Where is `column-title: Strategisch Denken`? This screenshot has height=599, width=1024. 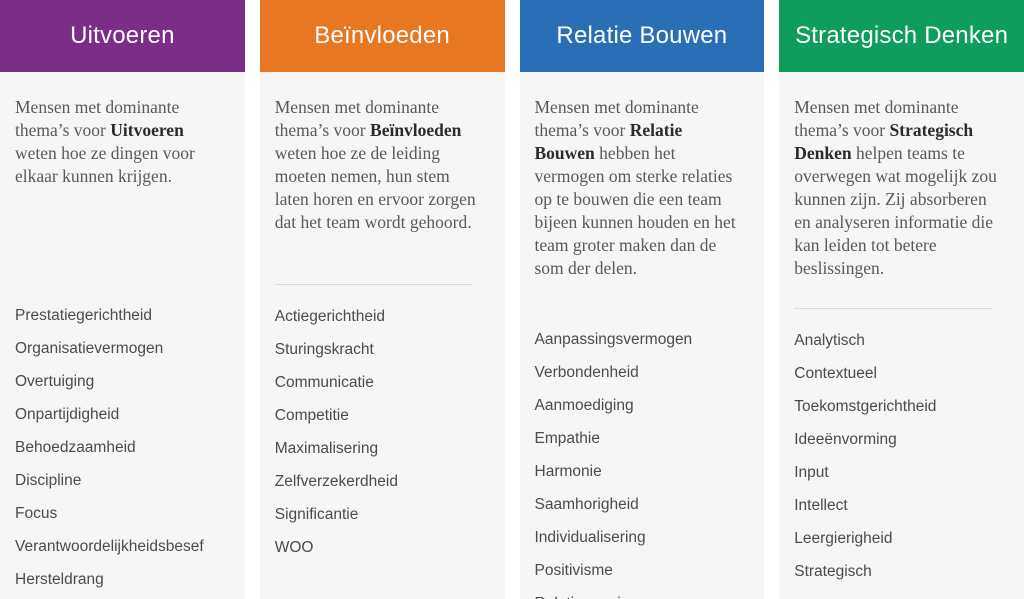 column-title: Strategisch Denken is located at coordinates (902, 35).